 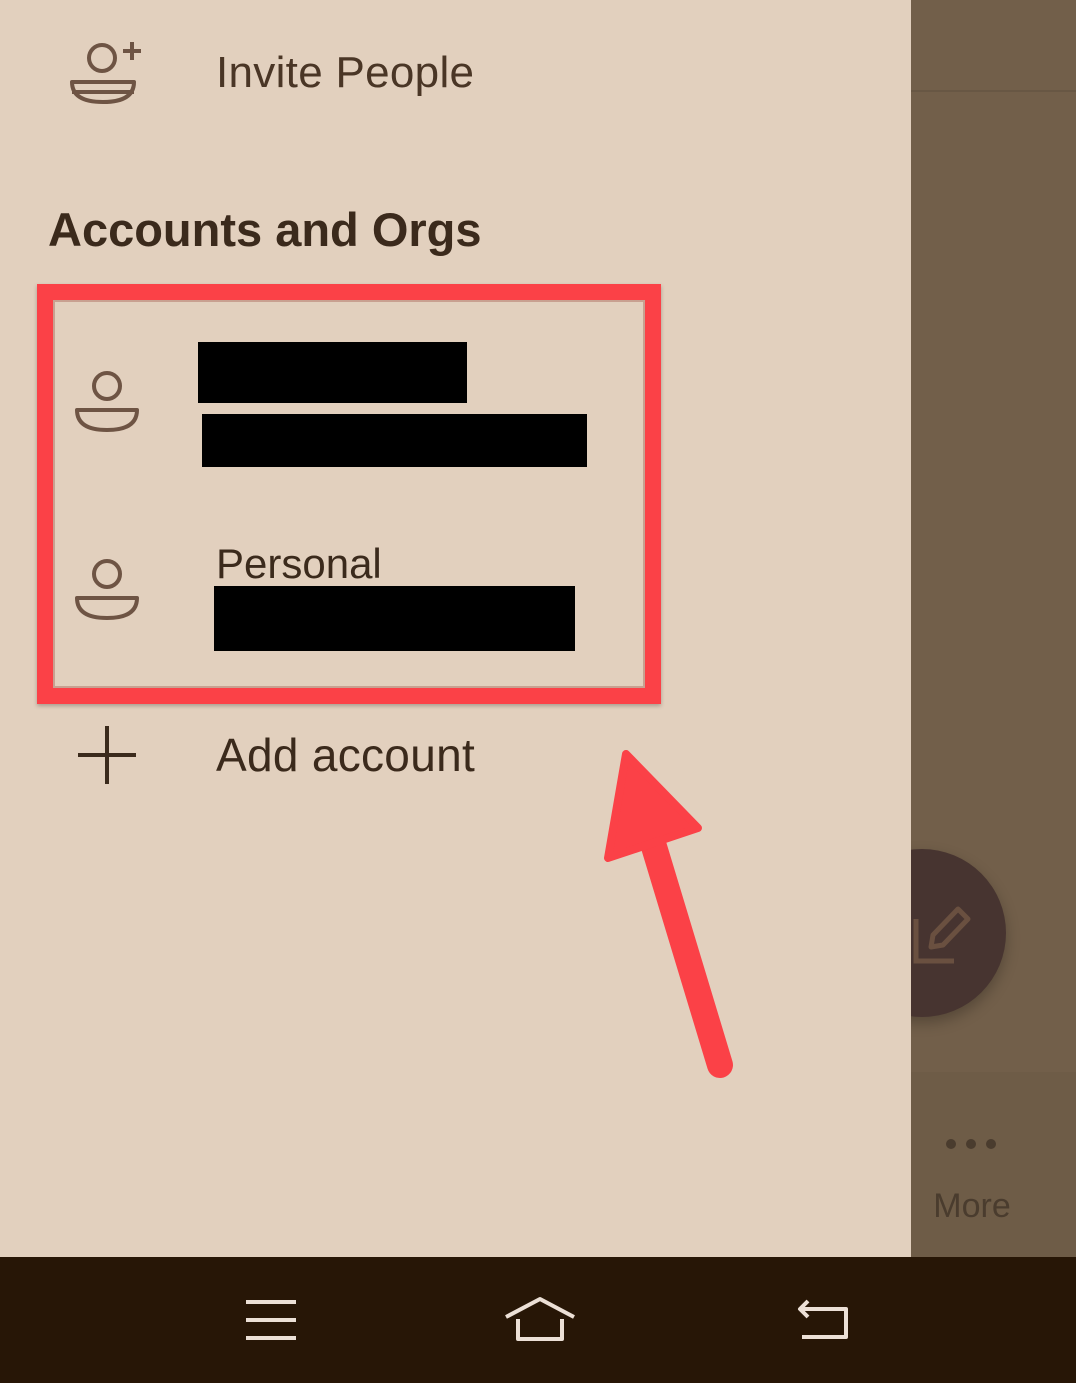 I want to click on nav-back-button, so click(x=822, y=1320).